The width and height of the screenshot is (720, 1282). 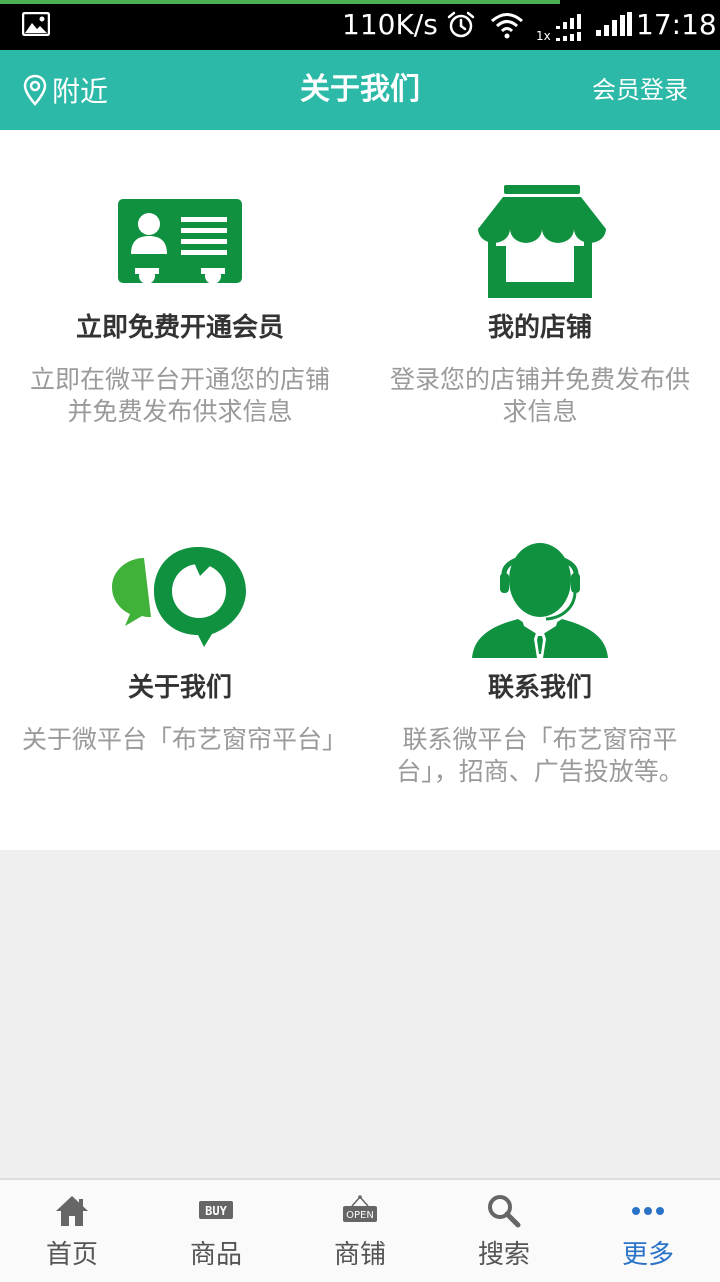 I want to click on nearby-button: 附近, so click(x=65, y=90).